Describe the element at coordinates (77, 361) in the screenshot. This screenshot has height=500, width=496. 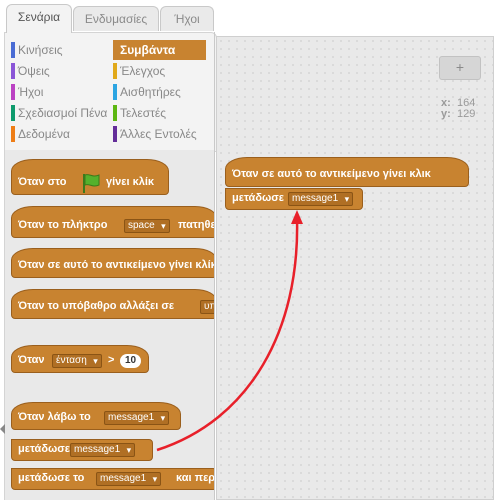
I see `sensor-dropdown: ένταση` at that location.